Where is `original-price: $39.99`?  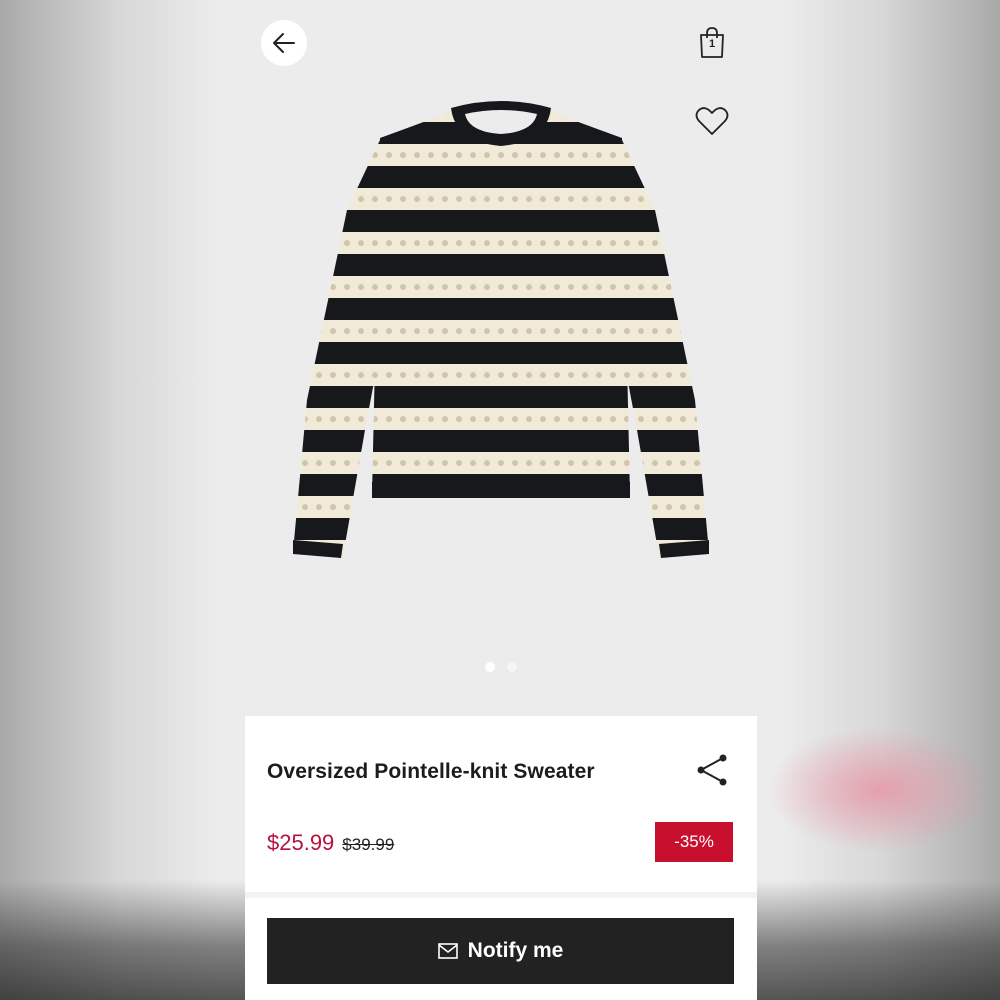
original-price: $39.99 is located at coordinates (368, 844).